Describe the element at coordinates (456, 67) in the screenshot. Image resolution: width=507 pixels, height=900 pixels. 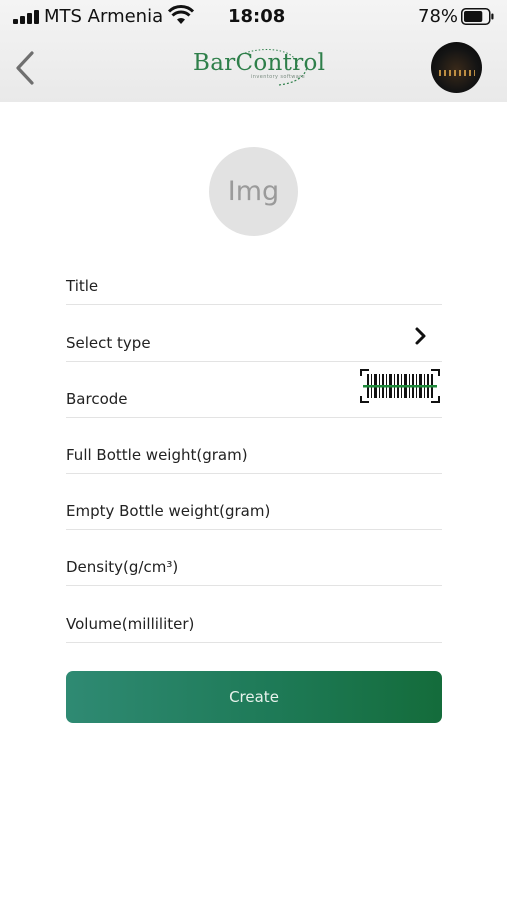
I see `user-avatar` at that location.